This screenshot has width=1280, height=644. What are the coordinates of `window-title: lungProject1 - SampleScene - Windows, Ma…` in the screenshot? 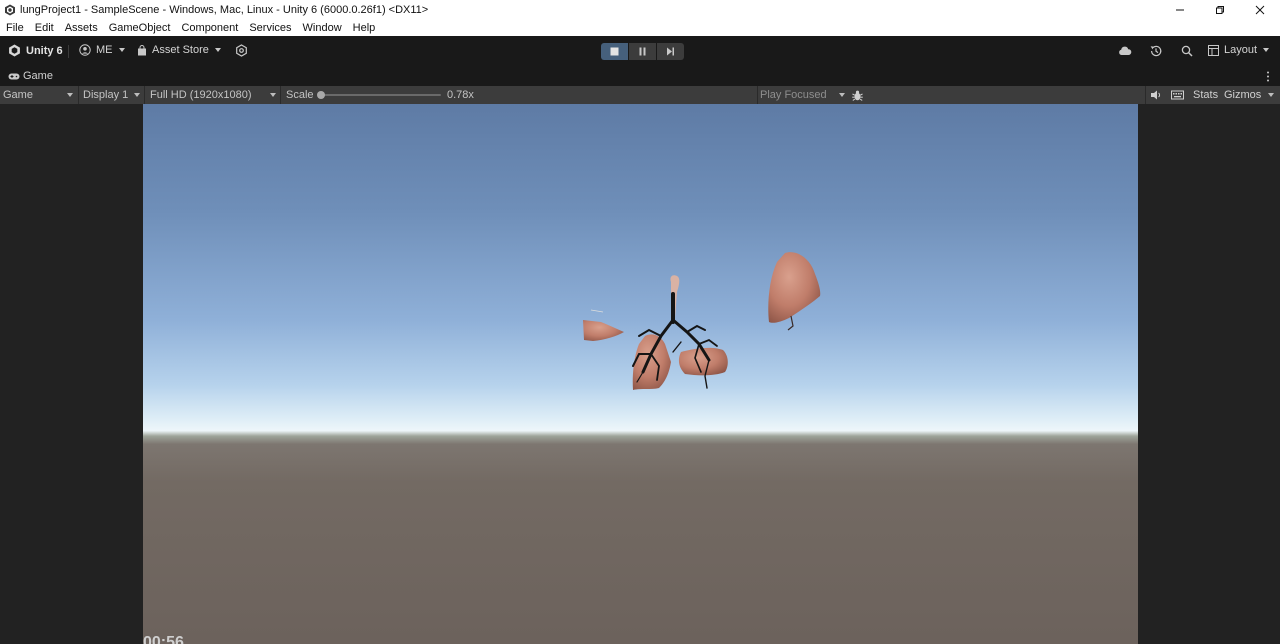 It's located at (224, 10).